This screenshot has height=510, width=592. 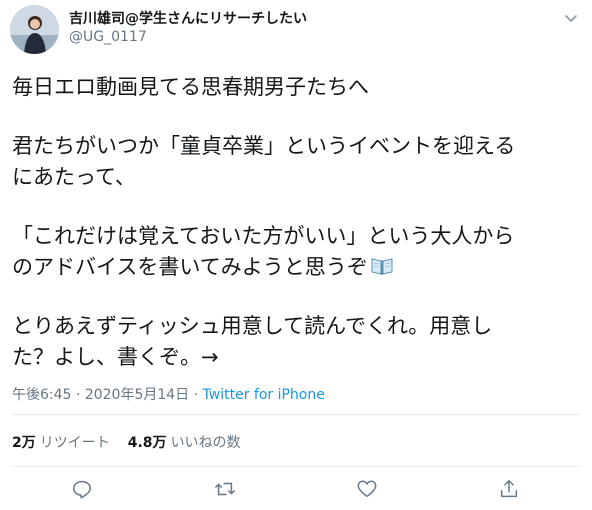 What do you see at coordinates (108, 37) in the screenshot?
I see `author-handle: @UG_0117` at bounding box center [108, 37].